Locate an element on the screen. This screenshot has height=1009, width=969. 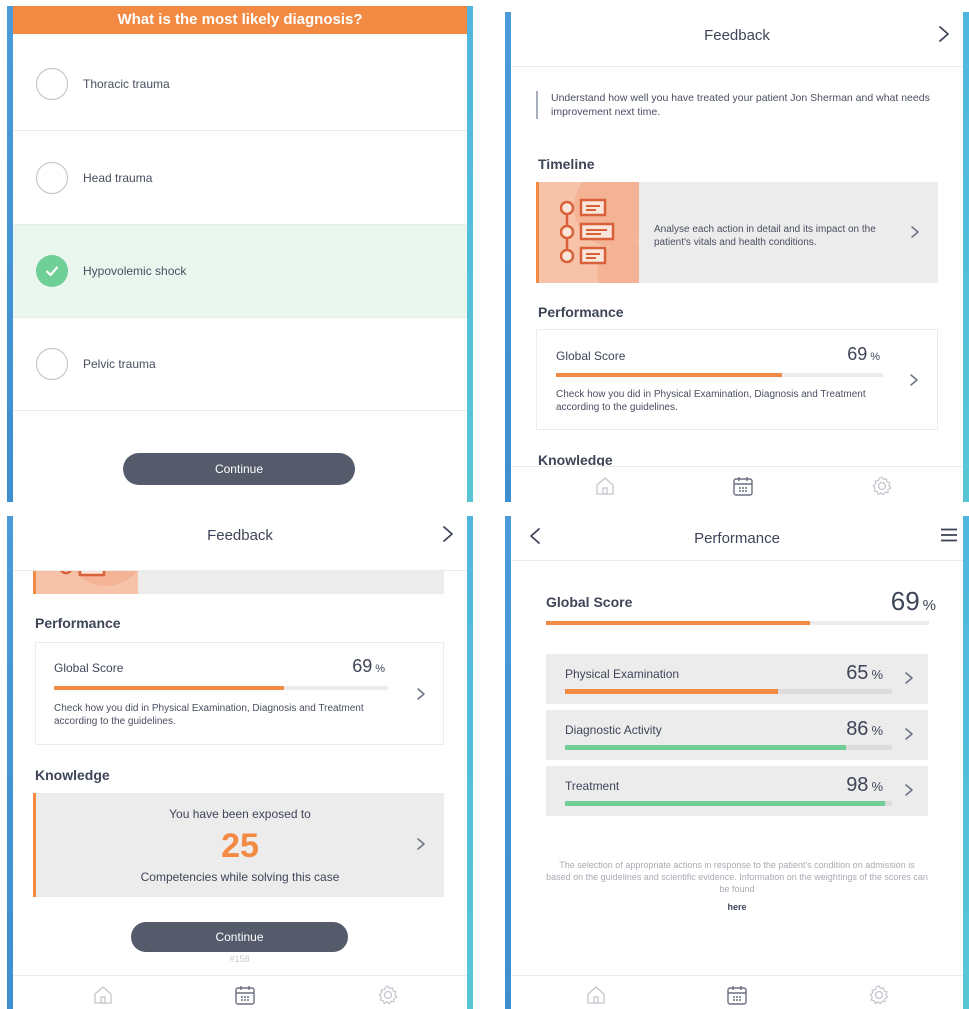
weightings-link: here is located at coordinates (737, 907).